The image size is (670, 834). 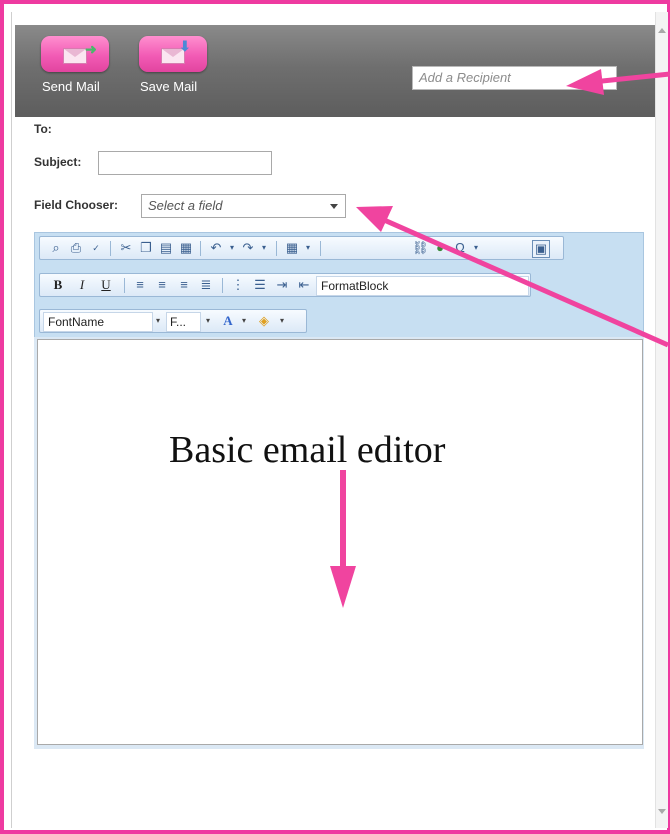 What do you see at coordinates (513, 277) in the screenshot?
I see `field-chooser-pointer-arrow` at bounding box center [513, 277].